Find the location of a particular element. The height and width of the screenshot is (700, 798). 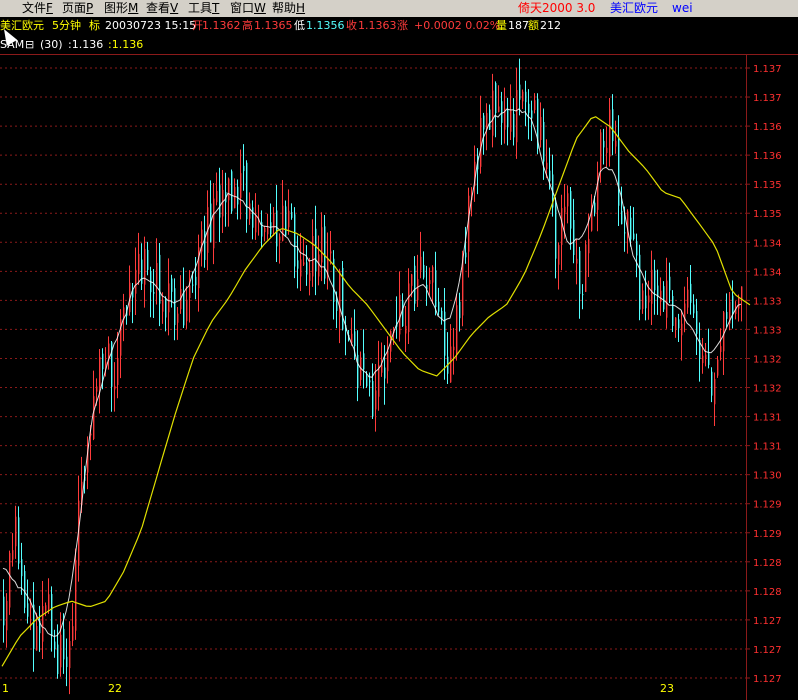

menu-item-v: 查看V is located at coordinates (162, 8).